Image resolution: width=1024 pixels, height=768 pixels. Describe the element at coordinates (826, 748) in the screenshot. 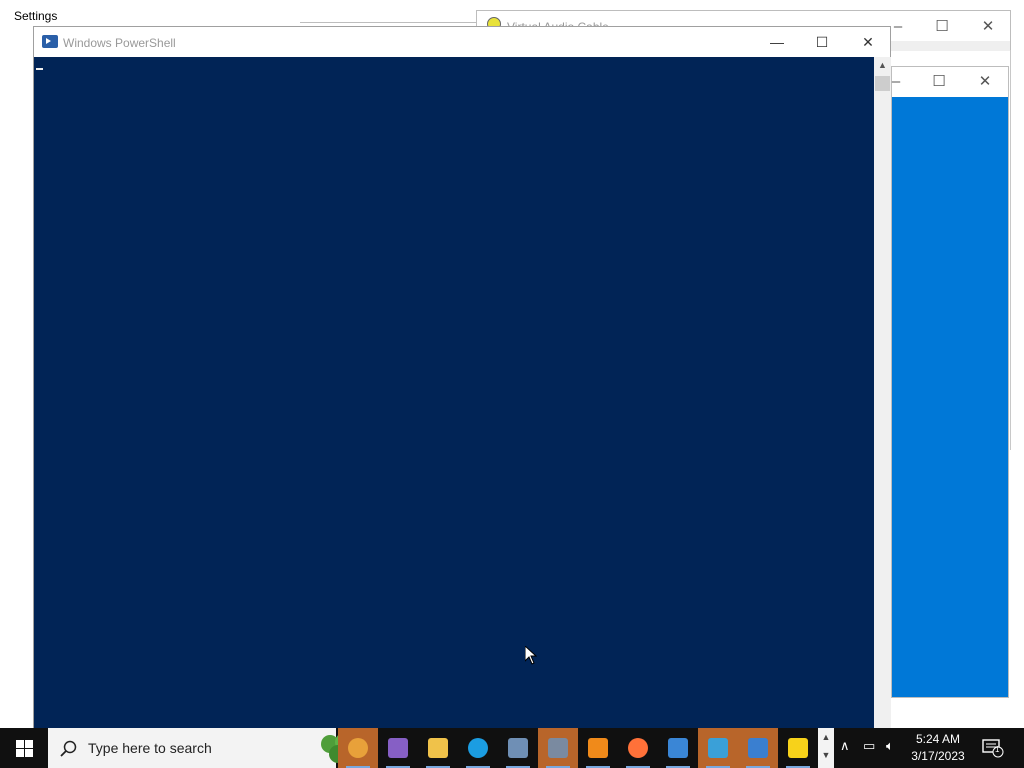

I see `taskbar-scroll: ▲ ▼` at that location.